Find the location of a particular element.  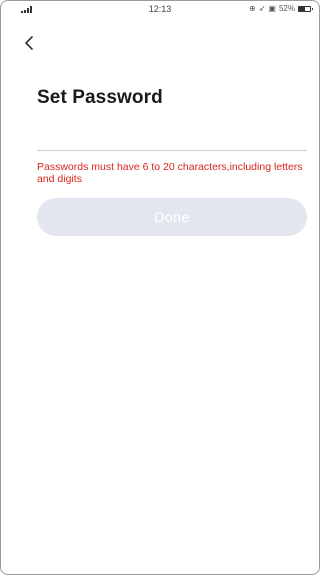

status-icons: ⊕ ➶ ▣ 52% is located at coordinates (281, 8).